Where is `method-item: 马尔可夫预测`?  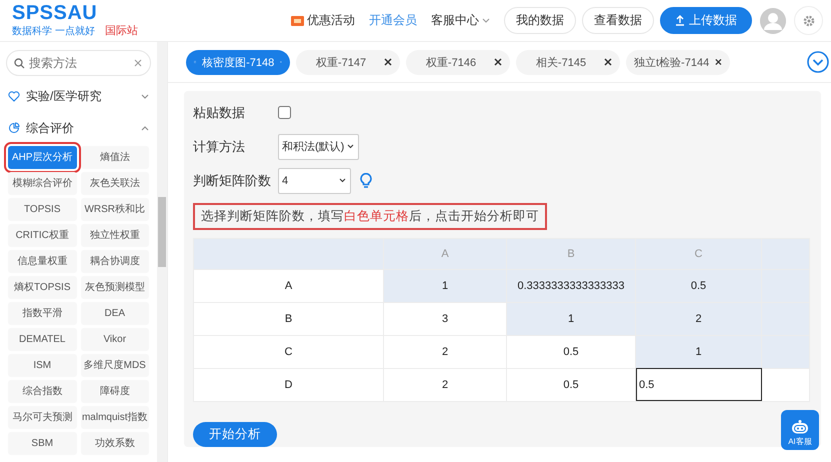
method-item: 马尔可夫预测 is located at coordinates (42, 417).